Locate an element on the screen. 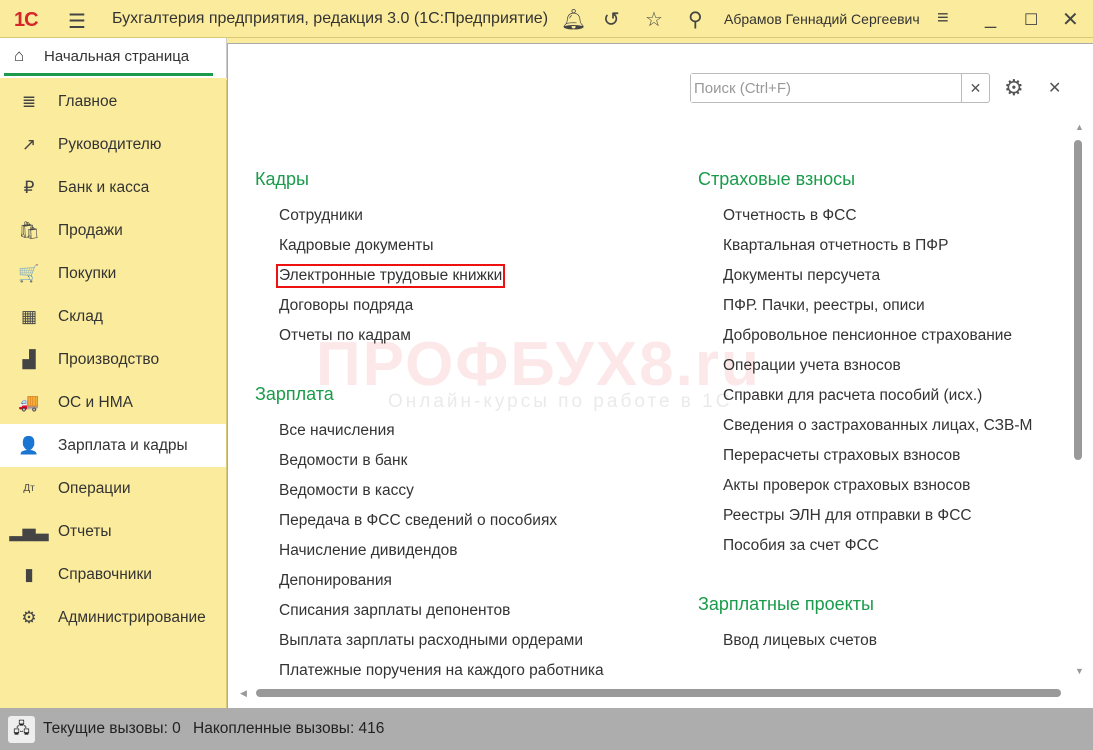 This screenshot has width=1093, height=750. sidebar-item: ⚙ Администрирование is located at coordinates (113, 617).